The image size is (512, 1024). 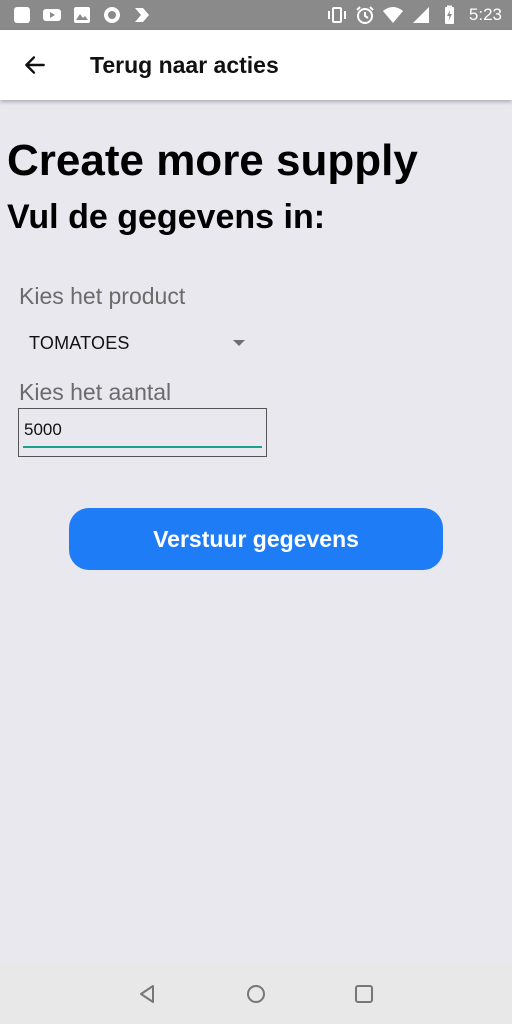 I want to click on nav-back-button, so click(x=148, y=994).